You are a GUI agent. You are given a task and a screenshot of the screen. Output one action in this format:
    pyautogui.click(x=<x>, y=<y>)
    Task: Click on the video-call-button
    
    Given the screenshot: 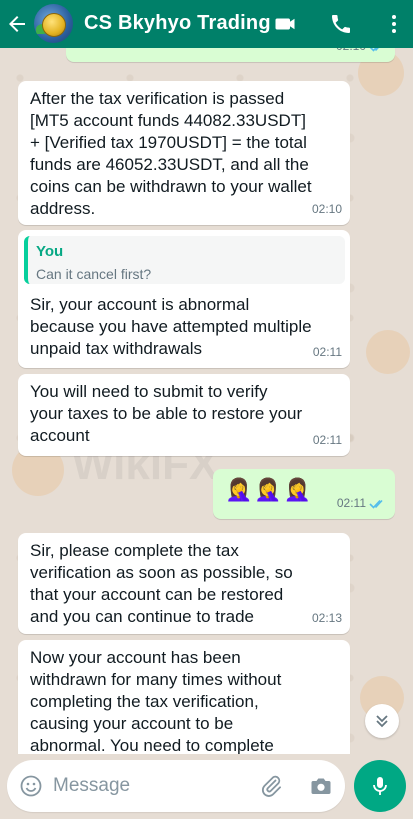 What is the action you would take?
    pyautogui.click(x=286, y=24)
    